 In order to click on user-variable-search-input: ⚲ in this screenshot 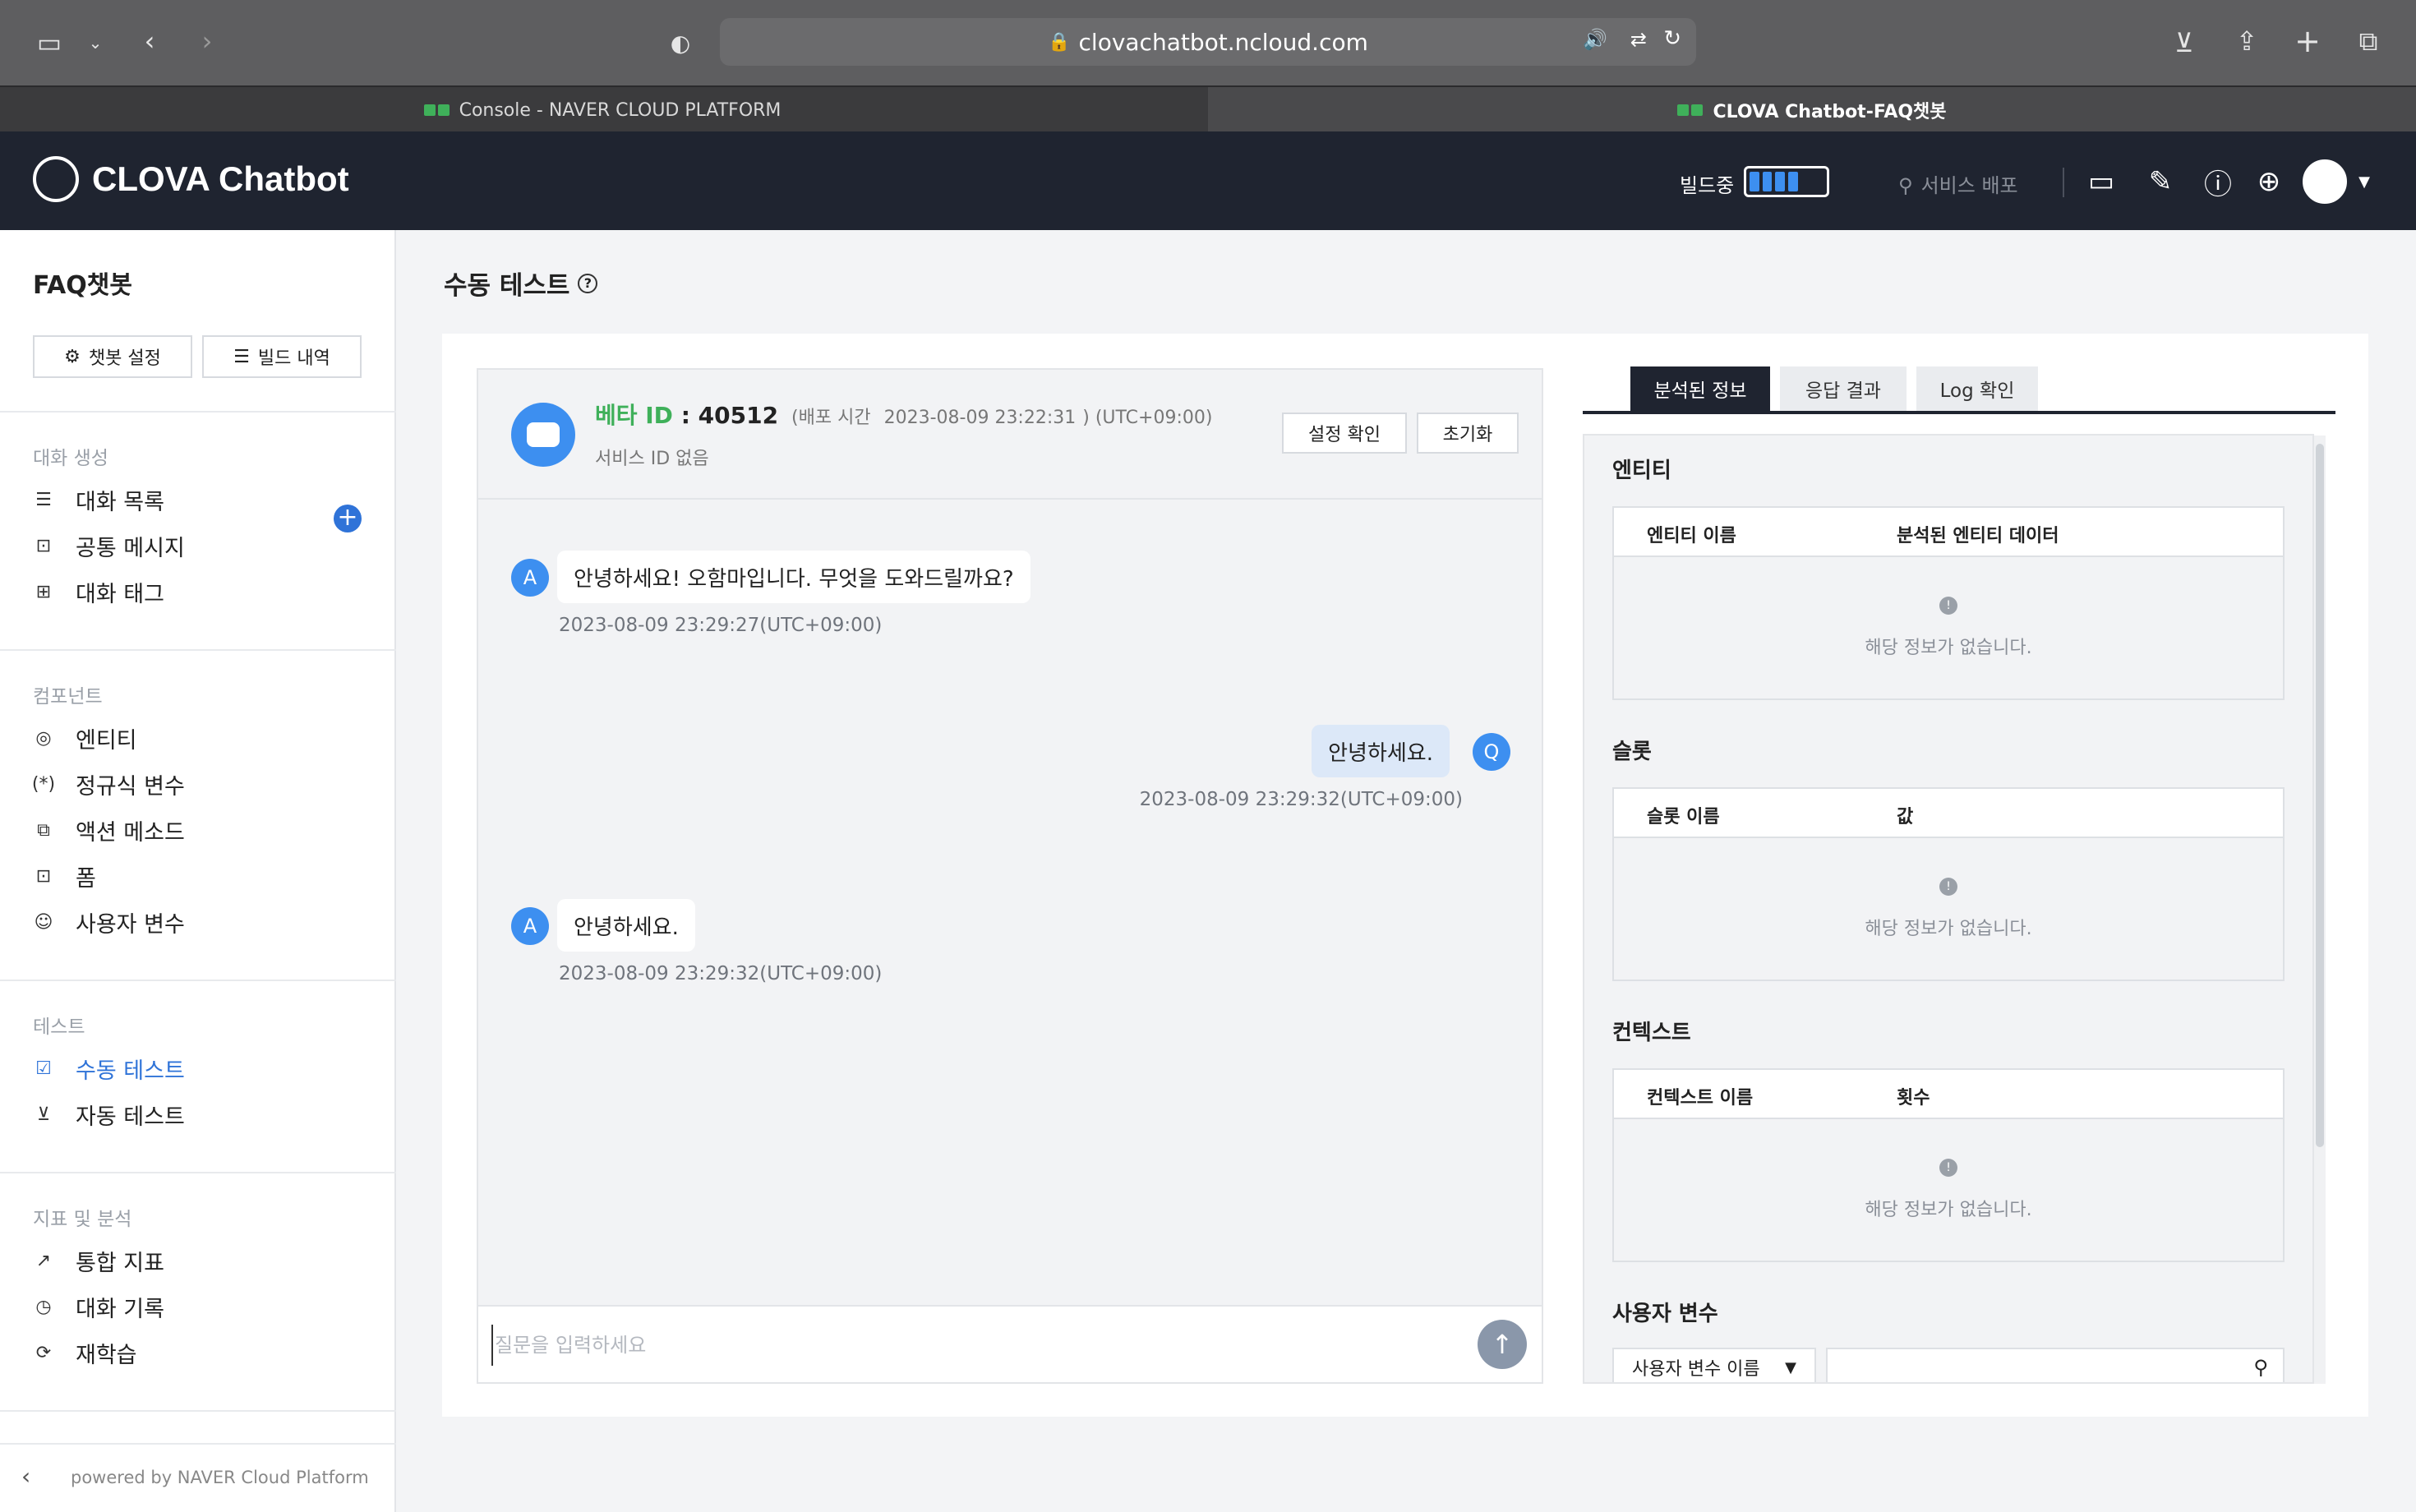, I will do `click(2055, 1365)`.